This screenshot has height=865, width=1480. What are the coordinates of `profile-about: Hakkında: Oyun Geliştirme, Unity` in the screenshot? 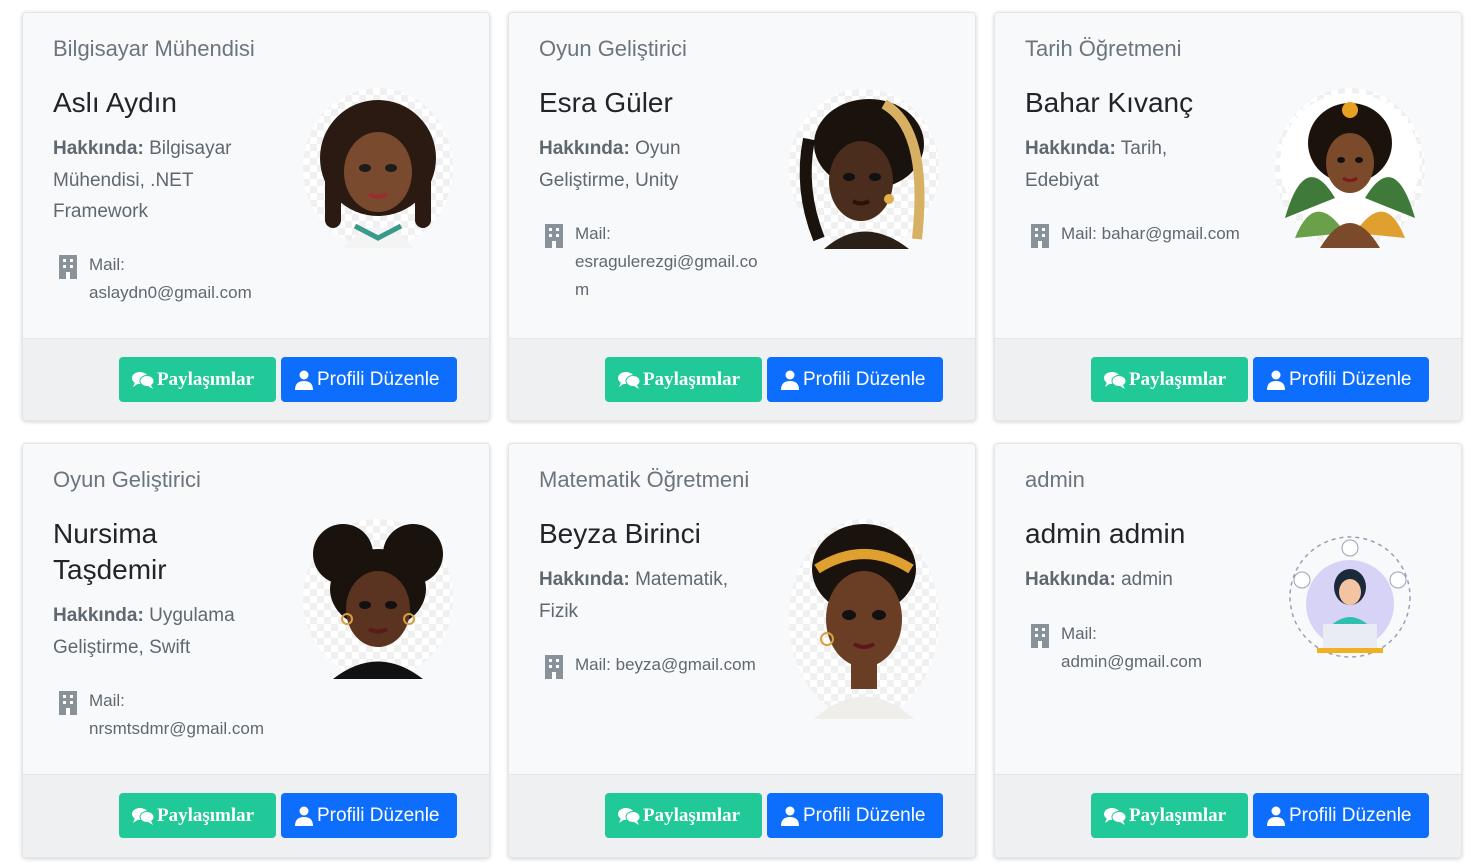 It's located at (644, 164).